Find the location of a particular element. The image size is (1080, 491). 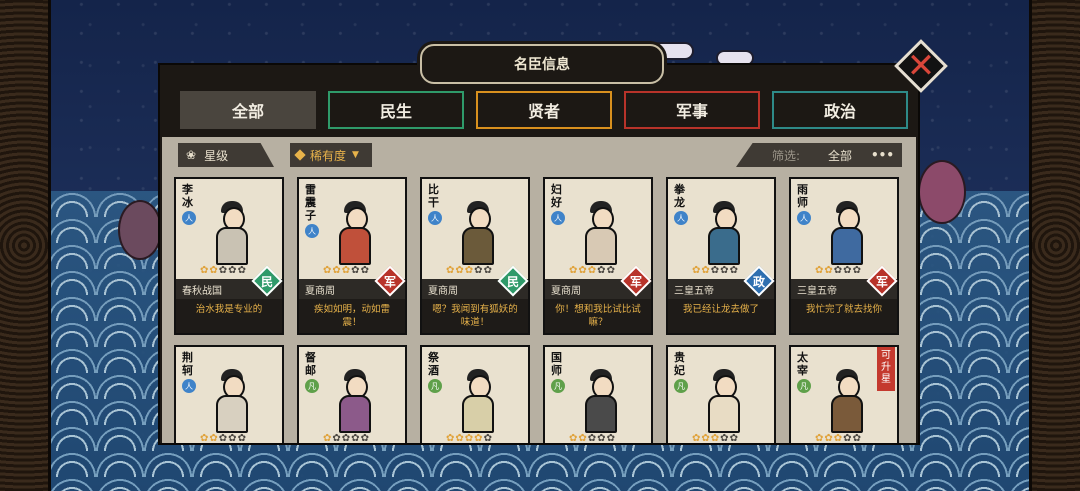

floating-island-right is located at coordinates (942, 192).